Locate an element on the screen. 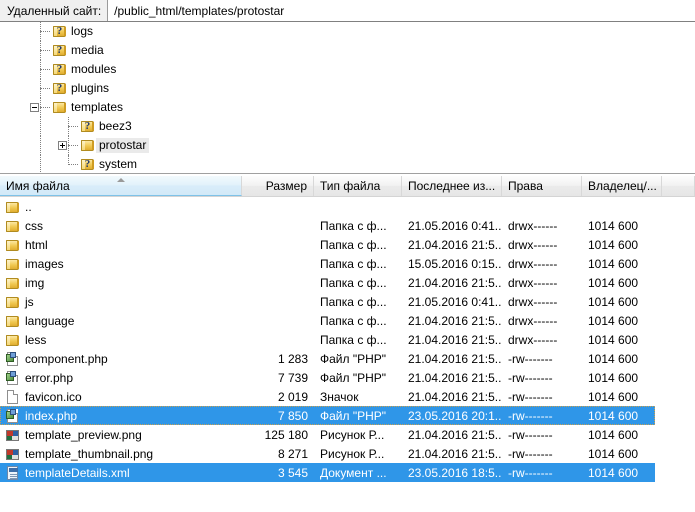 Image resolution: width=695 pixels, height=512 pixels. tree-item-system: ? system is located at coordinates (347, 164).